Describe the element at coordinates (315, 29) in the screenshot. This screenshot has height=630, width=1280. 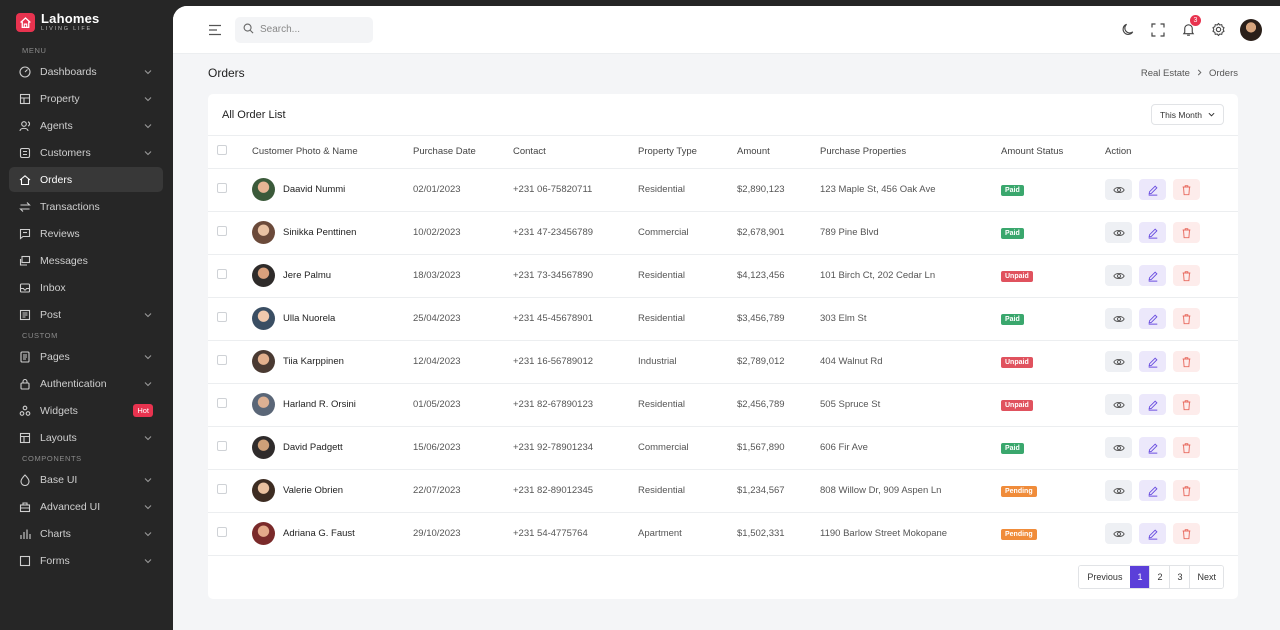
I see `search-input` at that location.